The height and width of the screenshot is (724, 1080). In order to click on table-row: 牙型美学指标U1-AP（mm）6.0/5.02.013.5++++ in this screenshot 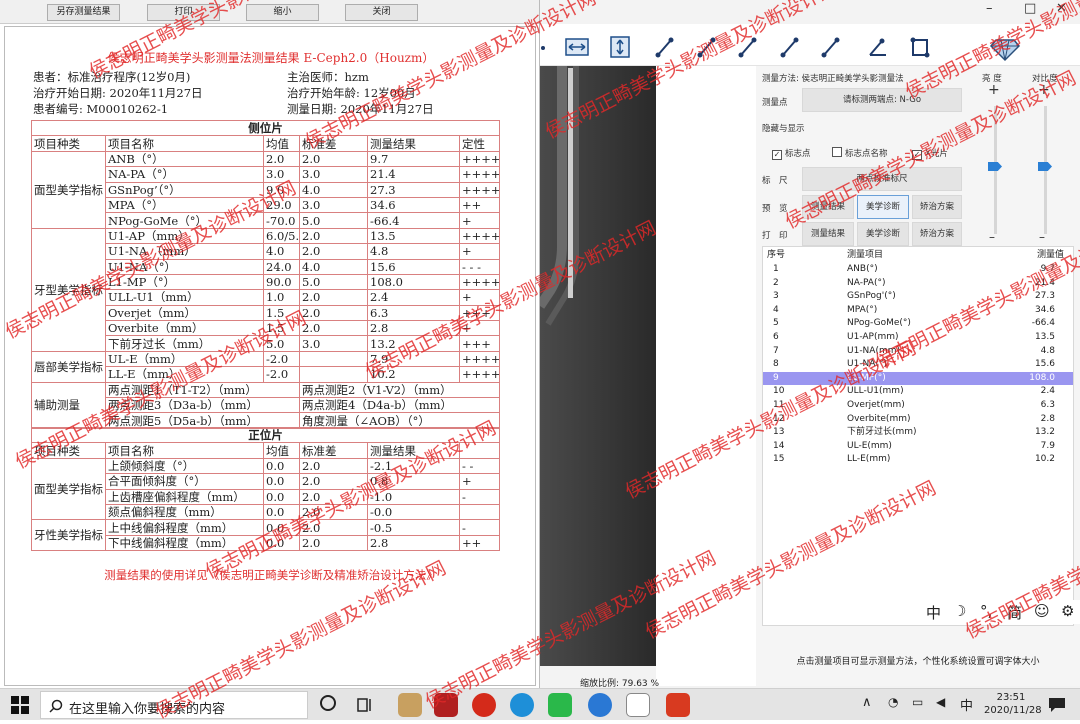, I will do `click(266, 289)`.